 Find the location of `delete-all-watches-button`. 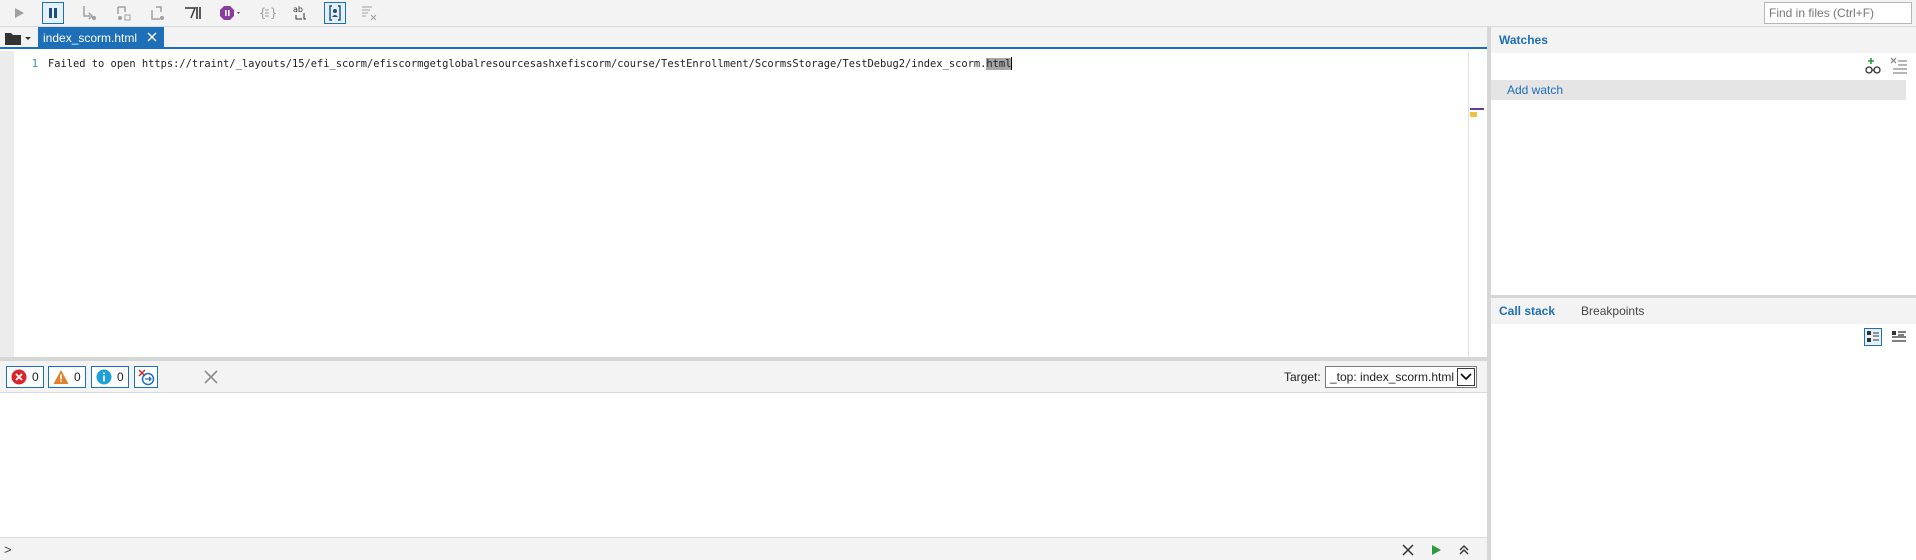

delete-all-watches-button is located at coordinates (1899, 67).